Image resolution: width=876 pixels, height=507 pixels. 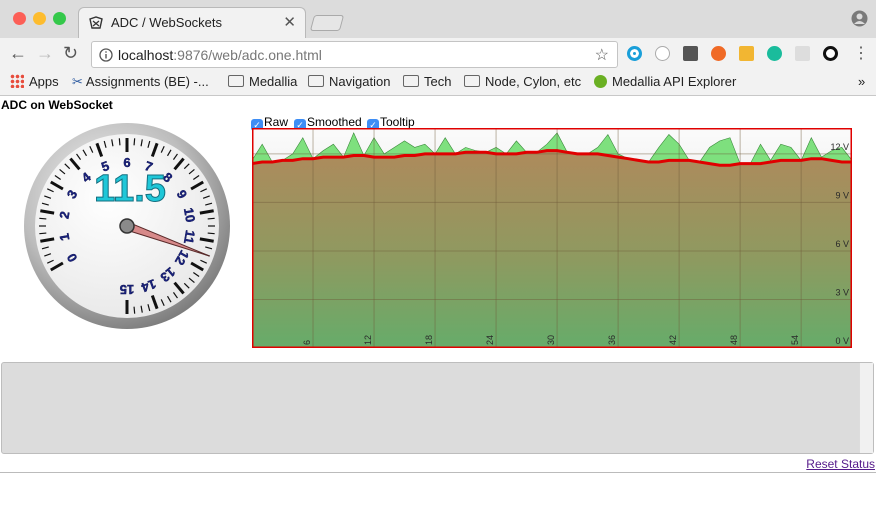 What do you see at coordinates (490, 340) in the screenshot?
I see `x-axis-label: 24` at bounding box center [490, 340].